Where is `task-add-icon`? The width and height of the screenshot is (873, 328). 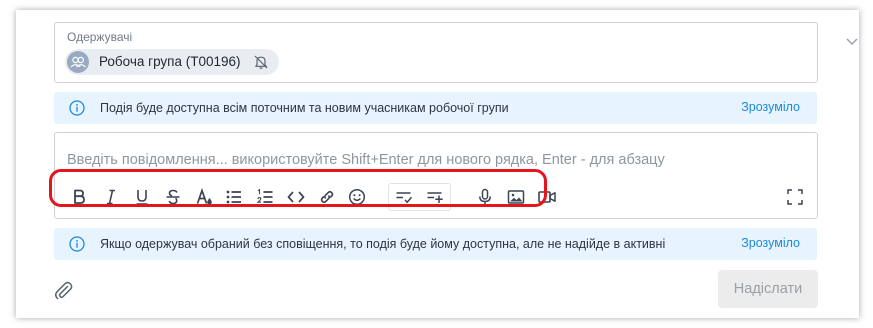 task-add-icon is located at coordinates (435, 197).